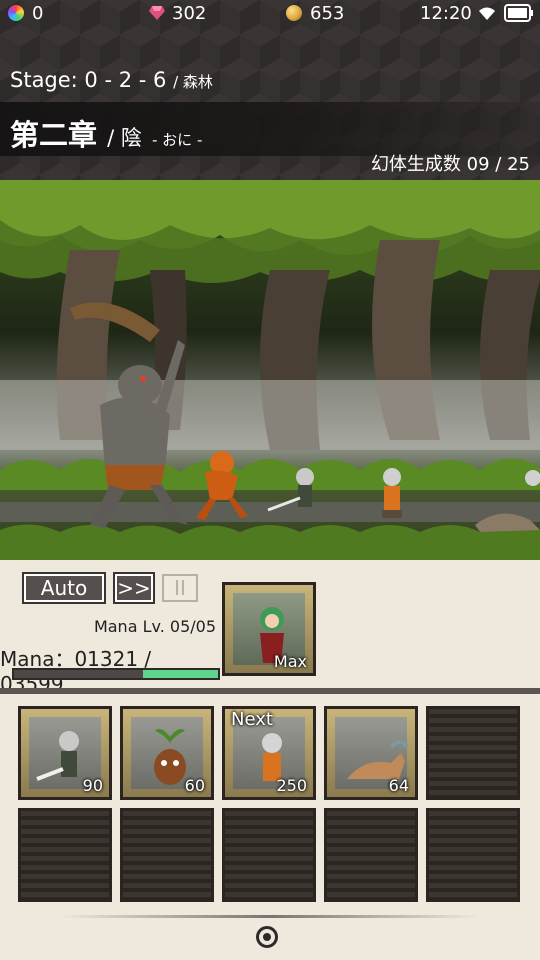 The height and width of the screenshot is (960, 540). What do you see at coordinates (518, 13) in the screenshot?
I see `battery-icon` at bounding box center [518, 13].